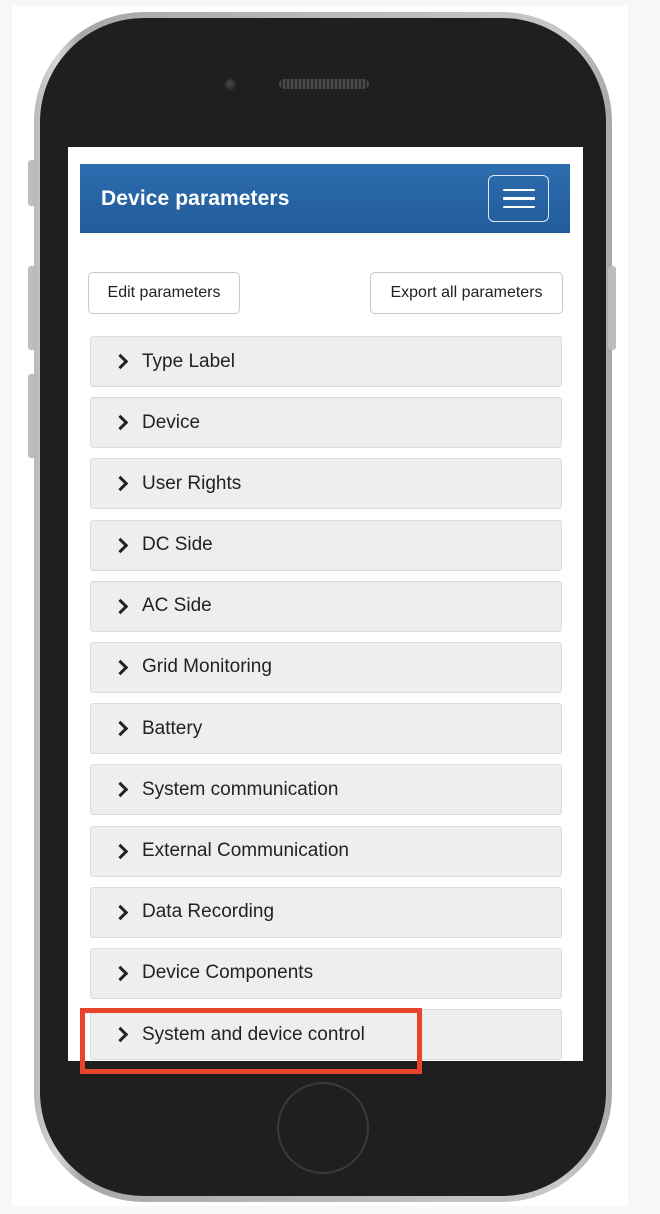  What do you see at coordinates (245, 850) in the screenshot?
I see `section-label: External Communication` at bounding box center [245, 850].